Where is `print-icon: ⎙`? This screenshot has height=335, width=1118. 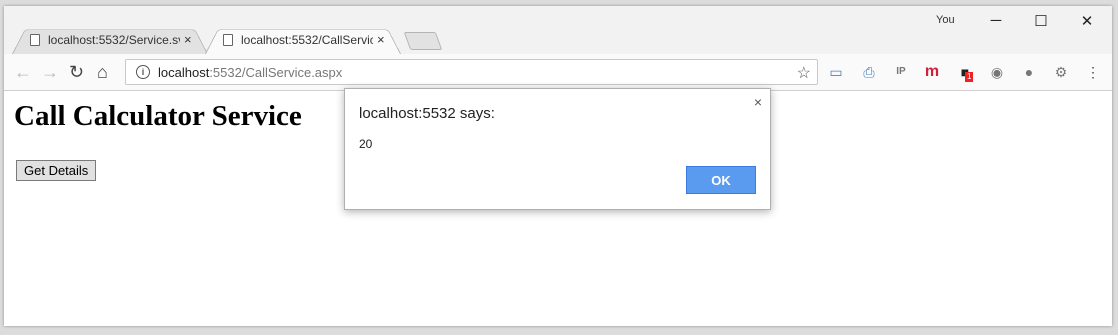 print-icon: ⎙ is located at coordinates (869, 72).